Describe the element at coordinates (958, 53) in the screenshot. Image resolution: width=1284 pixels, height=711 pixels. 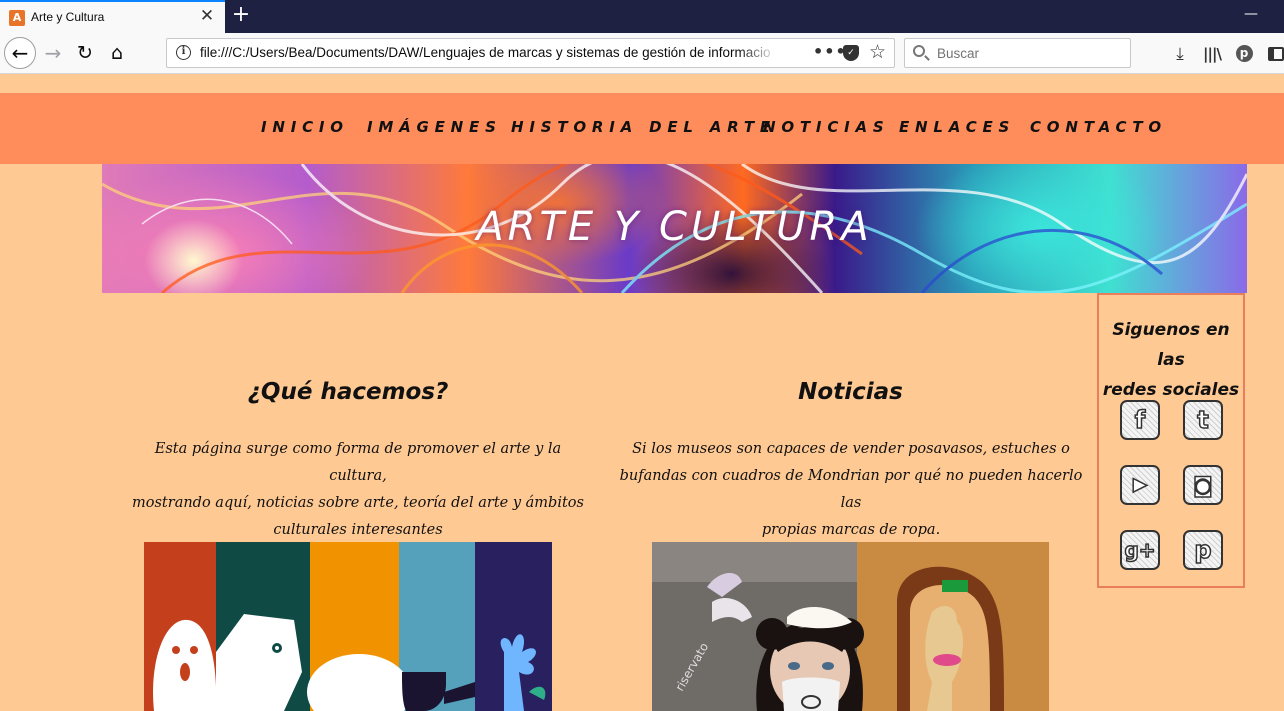
I see `search-input: Buscar` at that location.